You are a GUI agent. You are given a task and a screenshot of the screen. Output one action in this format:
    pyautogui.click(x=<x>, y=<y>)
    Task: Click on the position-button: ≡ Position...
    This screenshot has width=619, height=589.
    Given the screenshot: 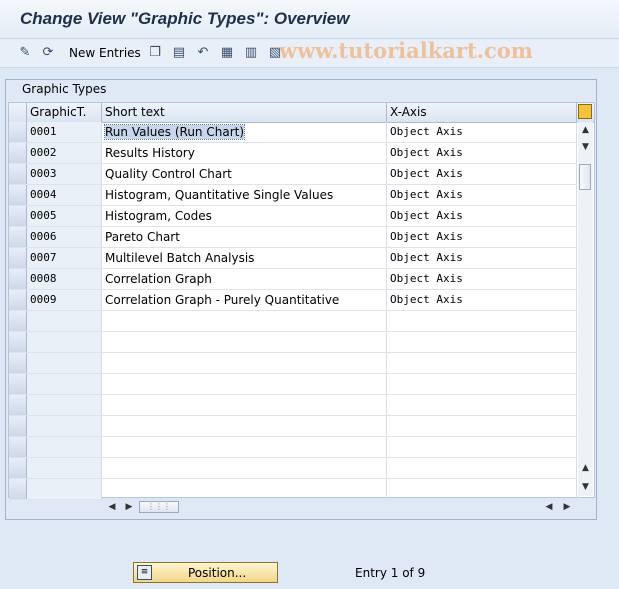 What is the action you would take?
    pyautogui.click(x=205, y=572)
    